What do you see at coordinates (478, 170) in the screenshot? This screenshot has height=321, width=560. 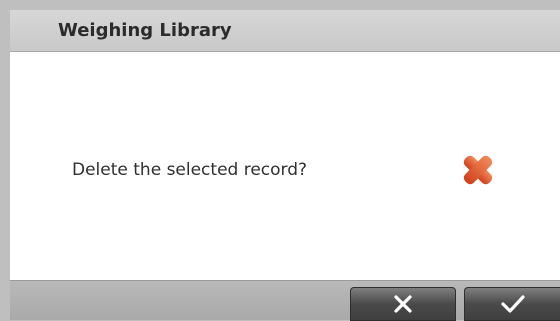 I see `delete-x-icon` at bounding box center [478, 170].